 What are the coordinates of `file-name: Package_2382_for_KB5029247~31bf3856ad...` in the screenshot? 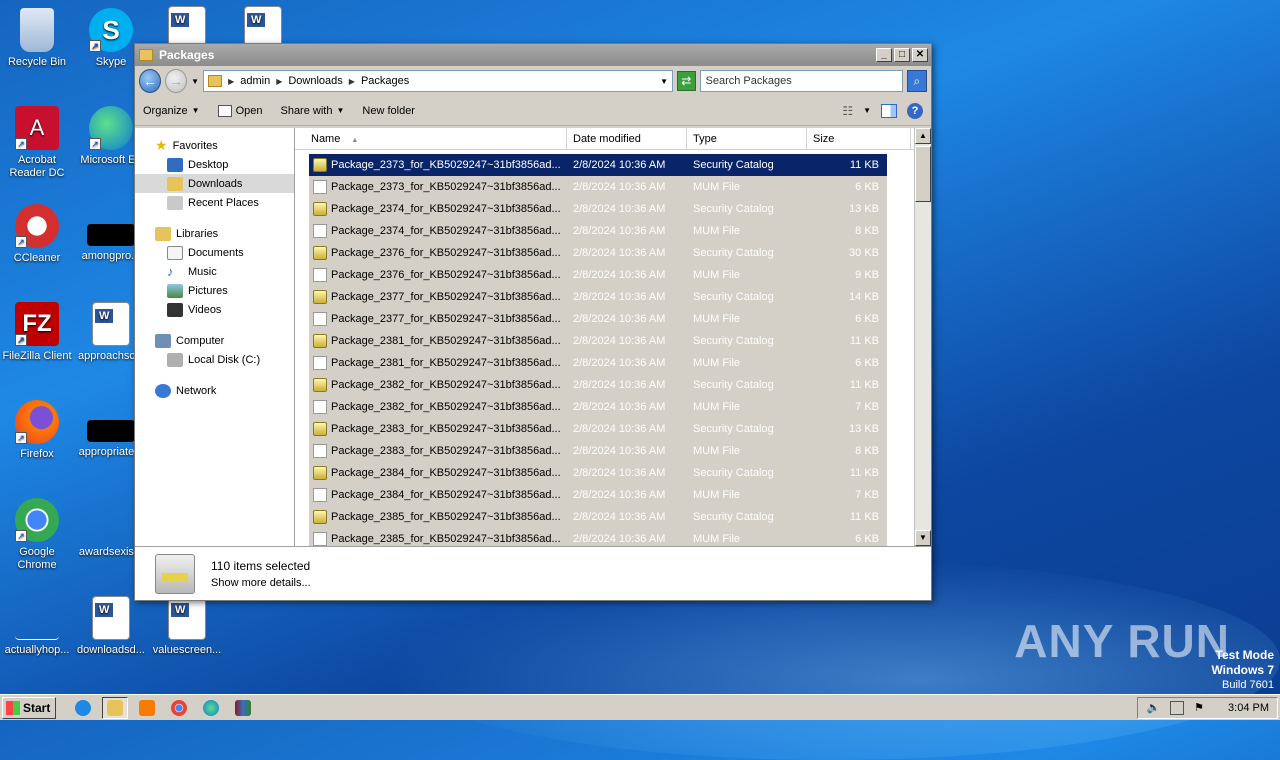 It's located at (446, 407).